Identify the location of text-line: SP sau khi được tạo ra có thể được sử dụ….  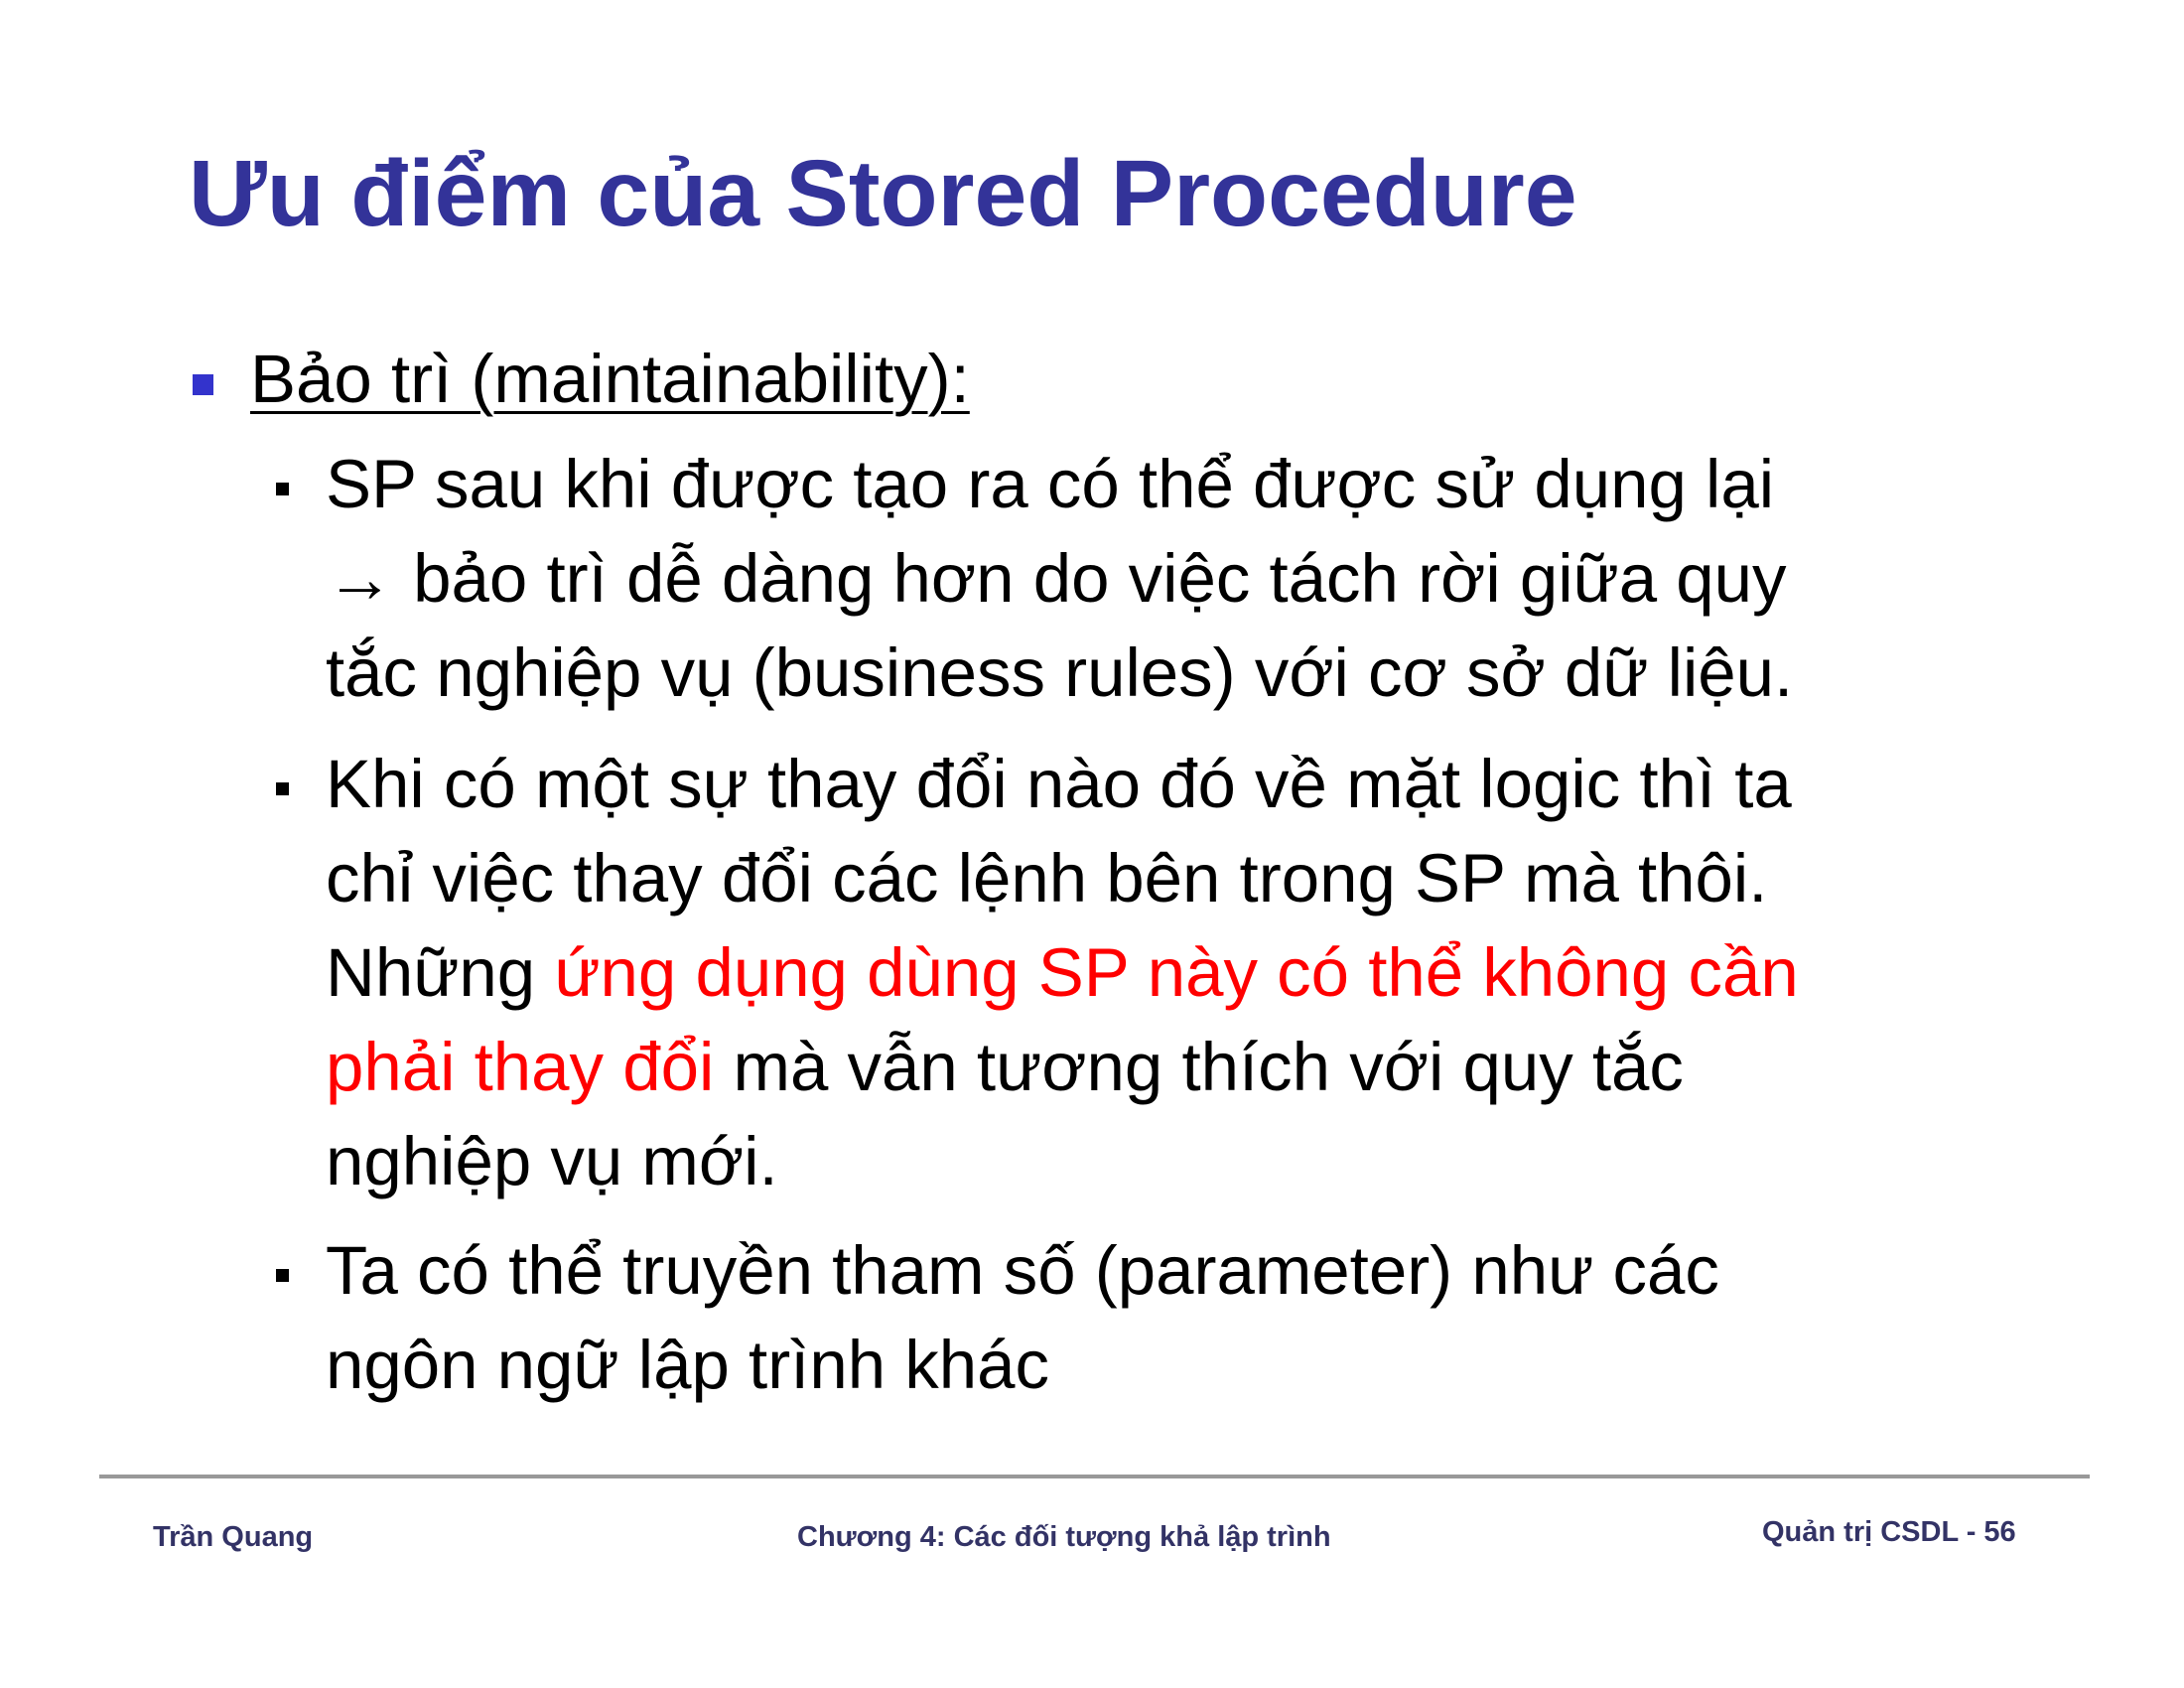
(1050, 484).